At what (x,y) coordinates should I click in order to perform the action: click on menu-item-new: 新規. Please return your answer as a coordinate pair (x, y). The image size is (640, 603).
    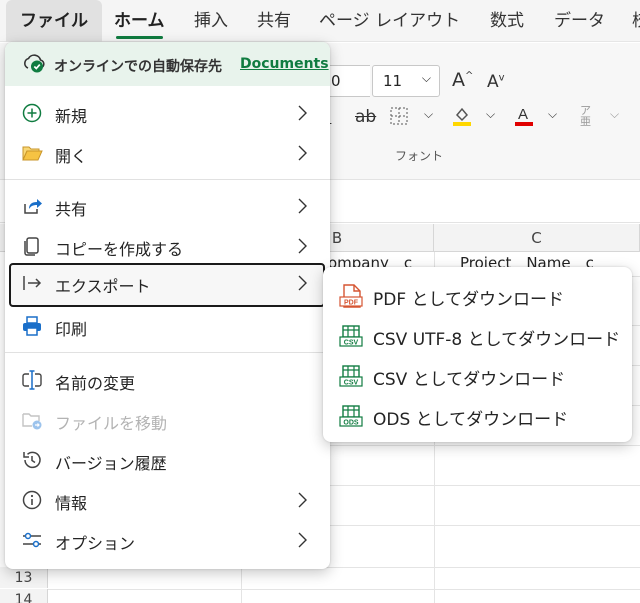
    Looking at the image, I should click on (167, 113).